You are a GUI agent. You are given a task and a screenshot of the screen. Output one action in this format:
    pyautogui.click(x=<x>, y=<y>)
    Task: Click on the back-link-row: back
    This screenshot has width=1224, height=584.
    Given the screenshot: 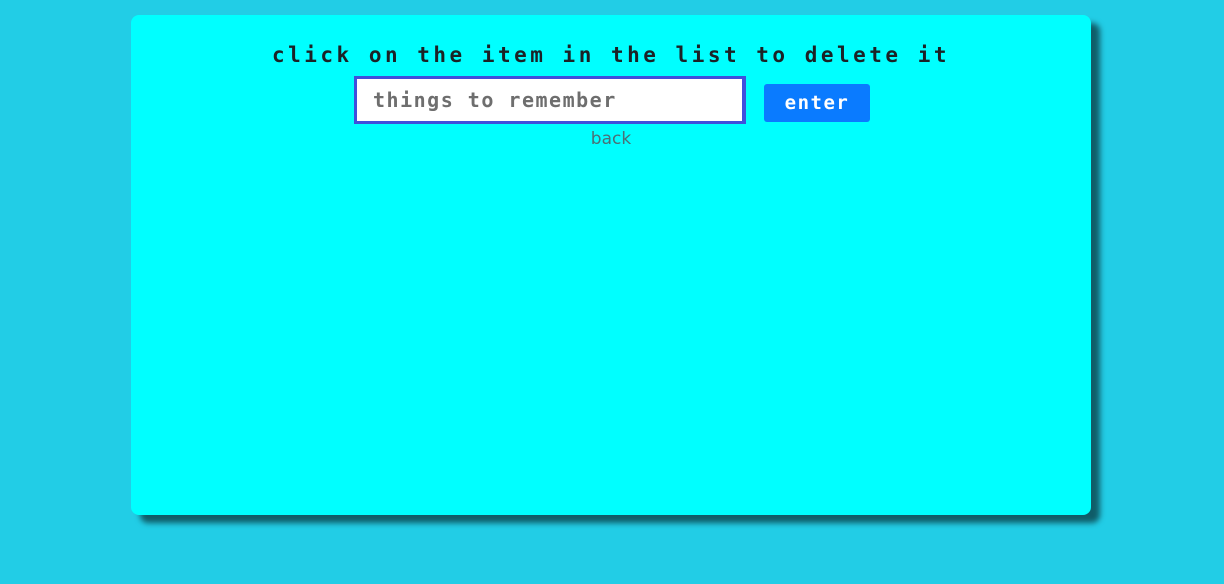 What is the action you would take?
    pyautogui.click(x=611, y=139)
    